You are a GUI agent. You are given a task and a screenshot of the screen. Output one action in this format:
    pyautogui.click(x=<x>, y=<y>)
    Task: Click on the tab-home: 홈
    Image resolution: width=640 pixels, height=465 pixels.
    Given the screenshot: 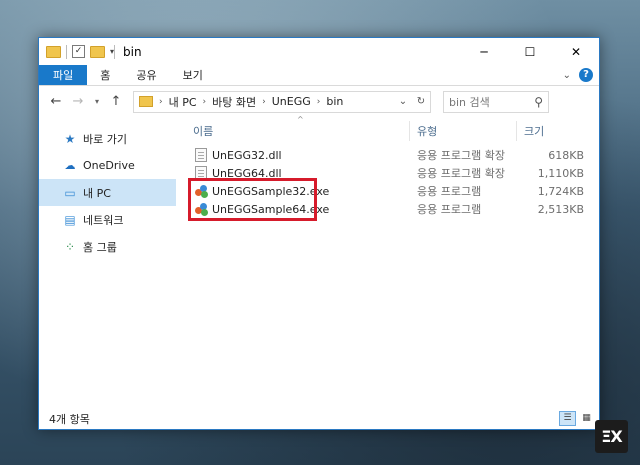 What is the action you would take?
    pyautogui.click(x=105, y=75)
    